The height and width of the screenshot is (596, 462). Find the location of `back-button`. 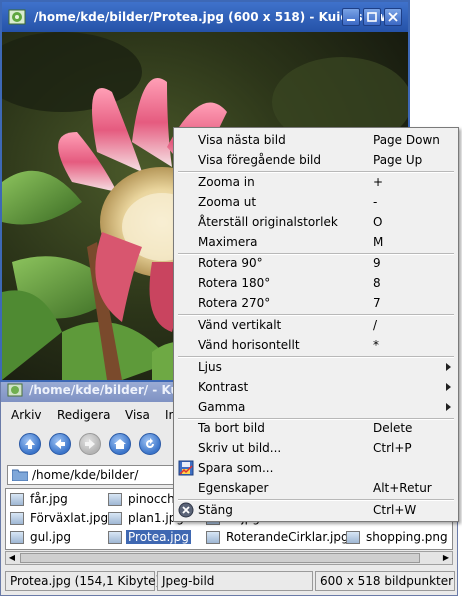

back-button is located at coordinates (60, 444).